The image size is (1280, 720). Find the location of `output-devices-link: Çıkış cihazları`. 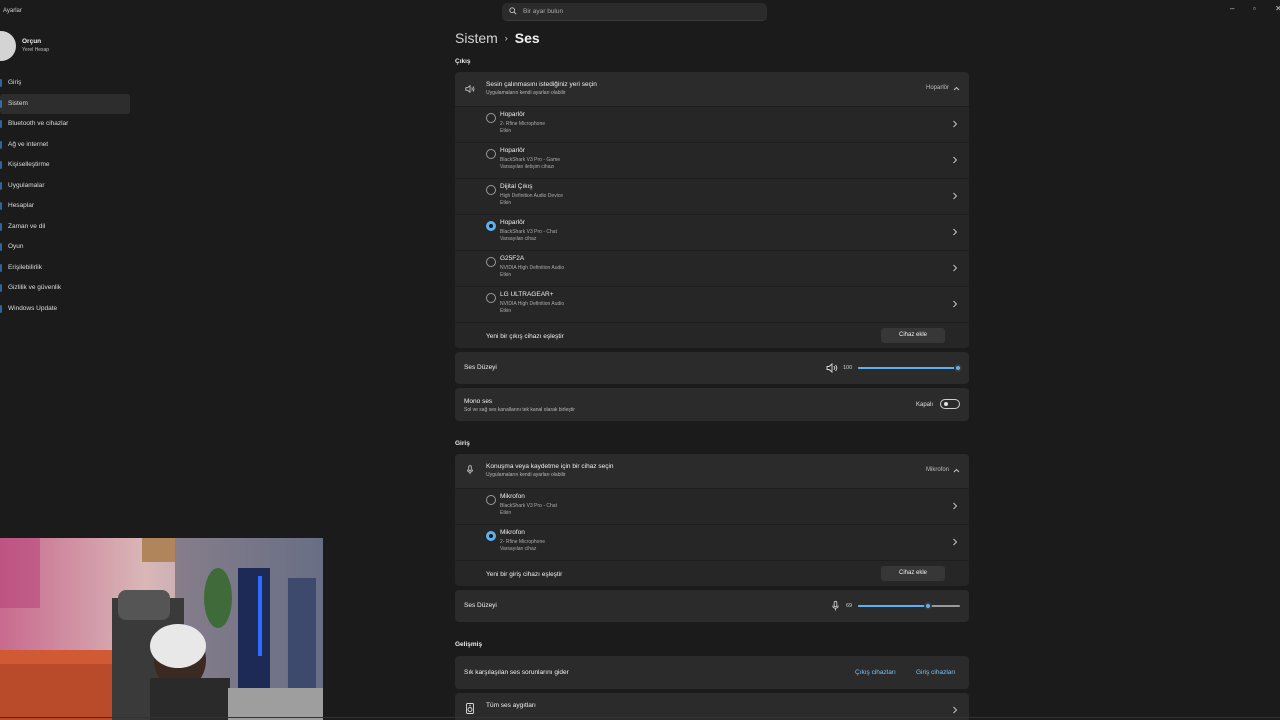

output-devices-link: Çıkış cihazları is located at coordinates (875, 672).